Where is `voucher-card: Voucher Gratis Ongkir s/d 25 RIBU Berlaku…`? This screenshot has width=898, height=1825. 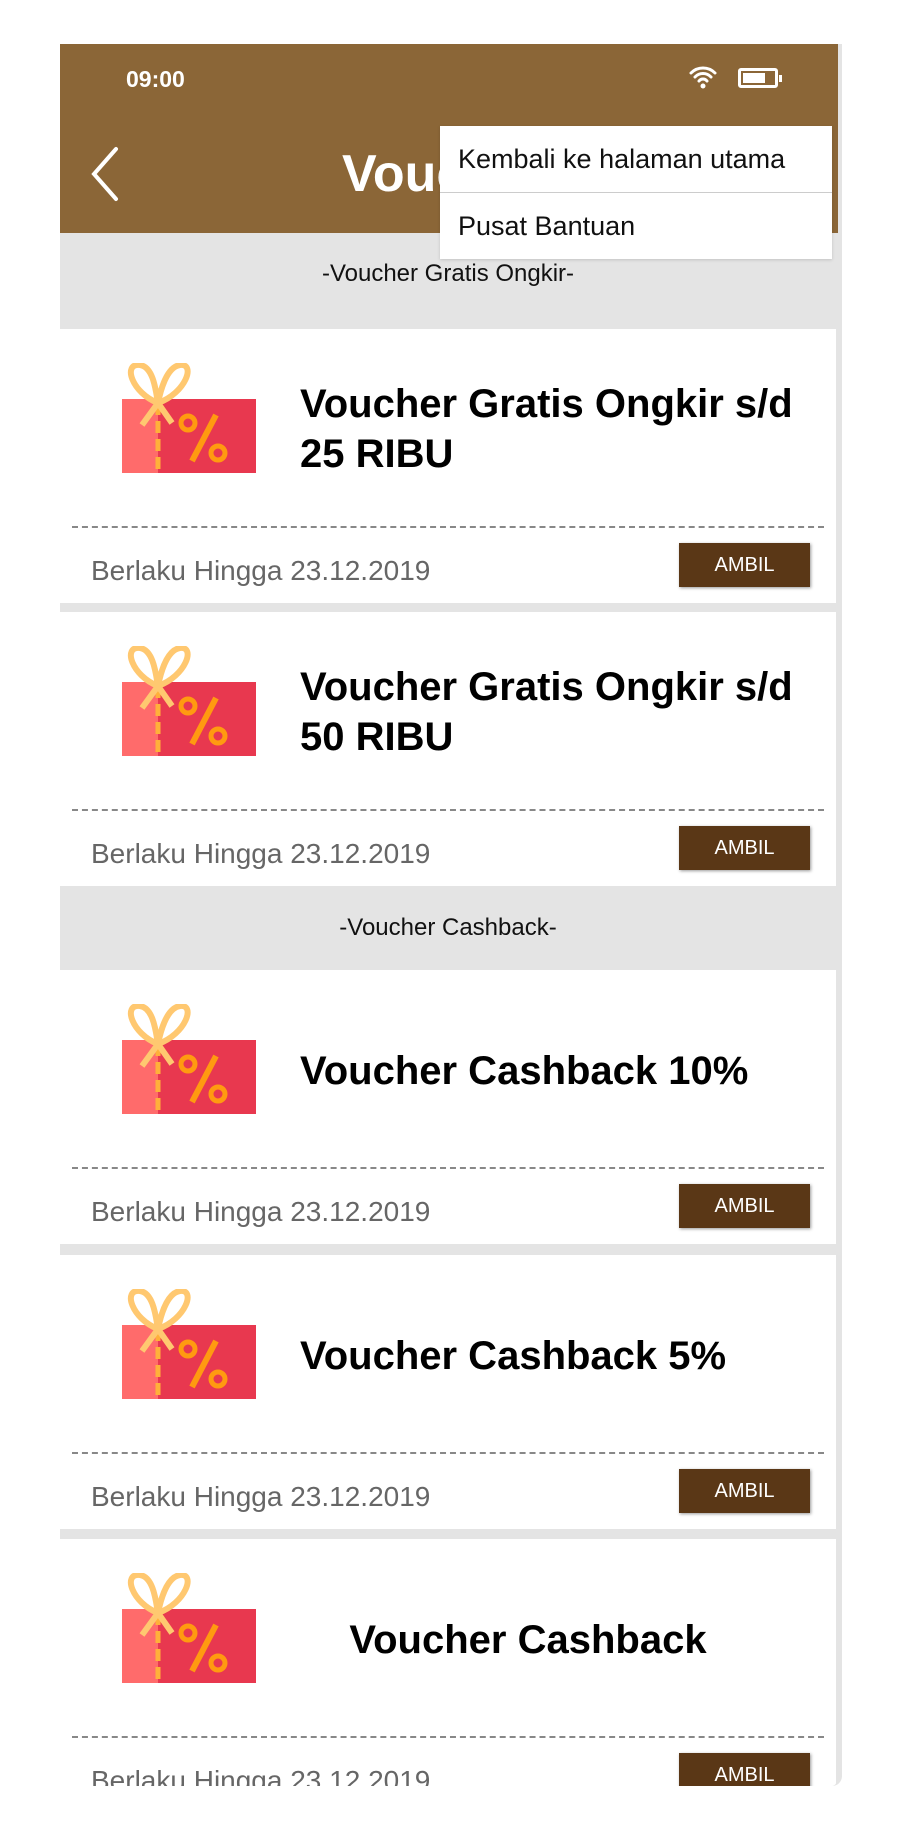
voucher-card: Voucher Gratis Ongkir s/d 25 RIBU Berlaku… is located at coordinates (448, 466).